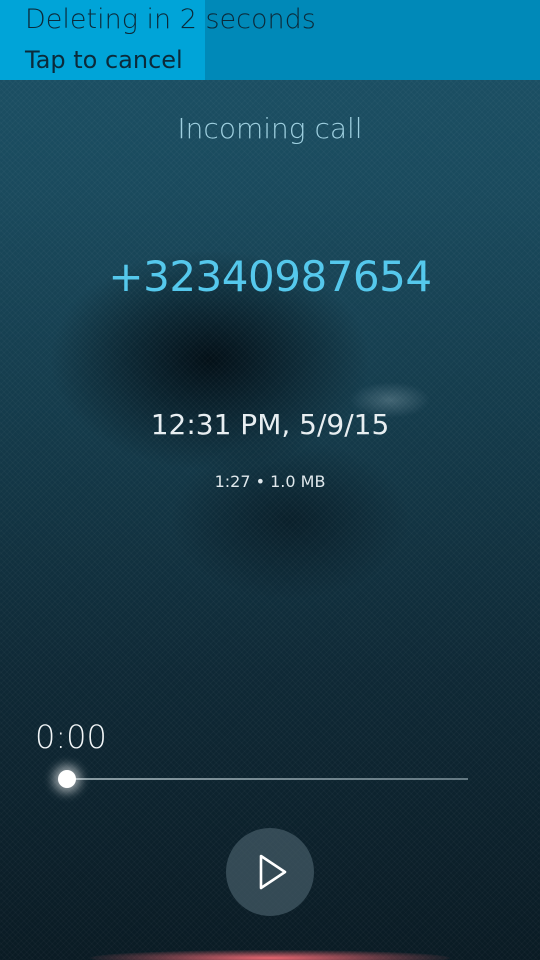 The height and width of the screenshot is (960, 540). What do you see at coordinates (267, 779) in the screenshot?
I see `slider-track` at bounding box center [267, 779].